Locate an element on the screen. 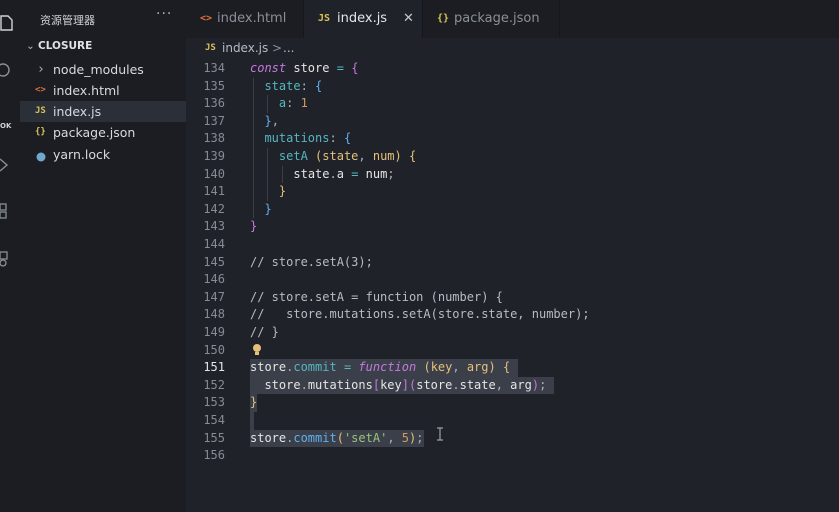 The height and width of the screenshot is (512, 839). line-number: 147 is located at coordinates (214, 296).